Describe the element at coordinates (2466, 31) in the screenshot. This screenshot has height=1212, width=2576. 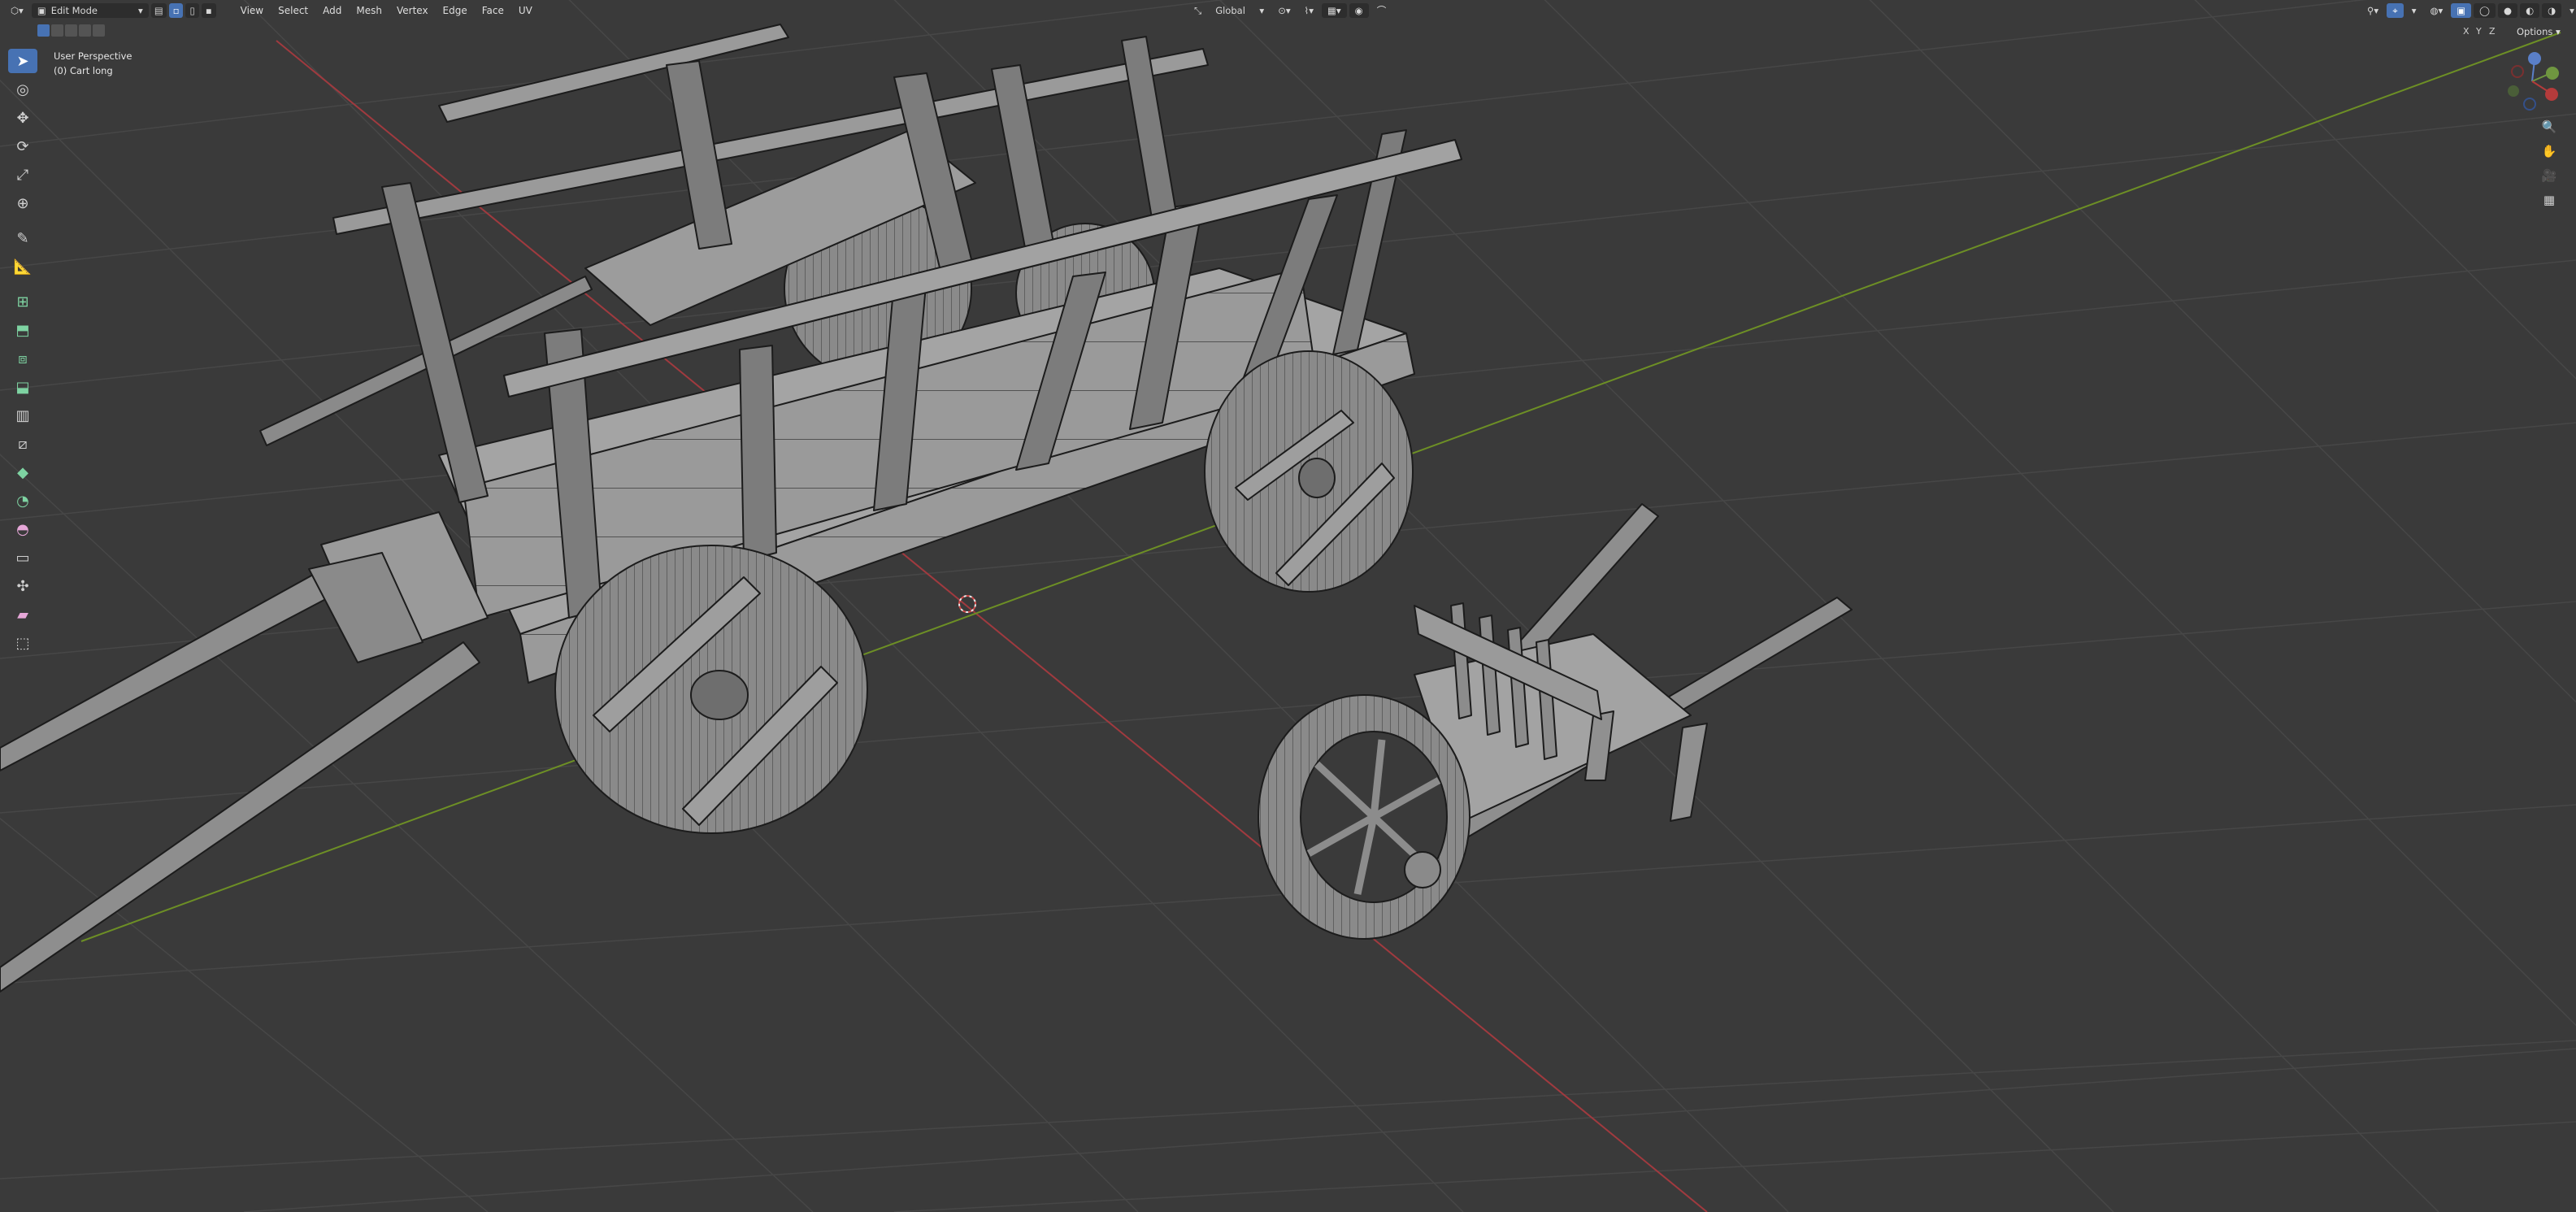
I see `mirror-x-button: X` at that location.